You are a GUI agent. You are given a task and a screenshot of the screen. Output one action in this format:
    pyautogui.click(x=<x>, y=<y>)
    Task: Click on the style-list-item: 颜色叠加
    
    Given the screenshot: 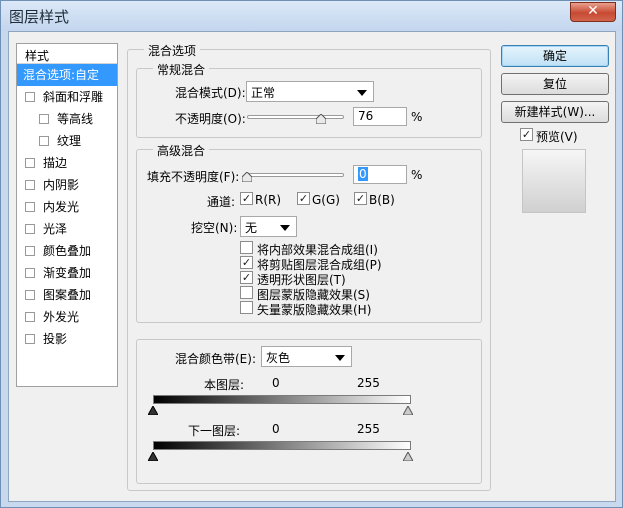 What is the action you would take?
    pyautogui.click(x=67, y=251)
    